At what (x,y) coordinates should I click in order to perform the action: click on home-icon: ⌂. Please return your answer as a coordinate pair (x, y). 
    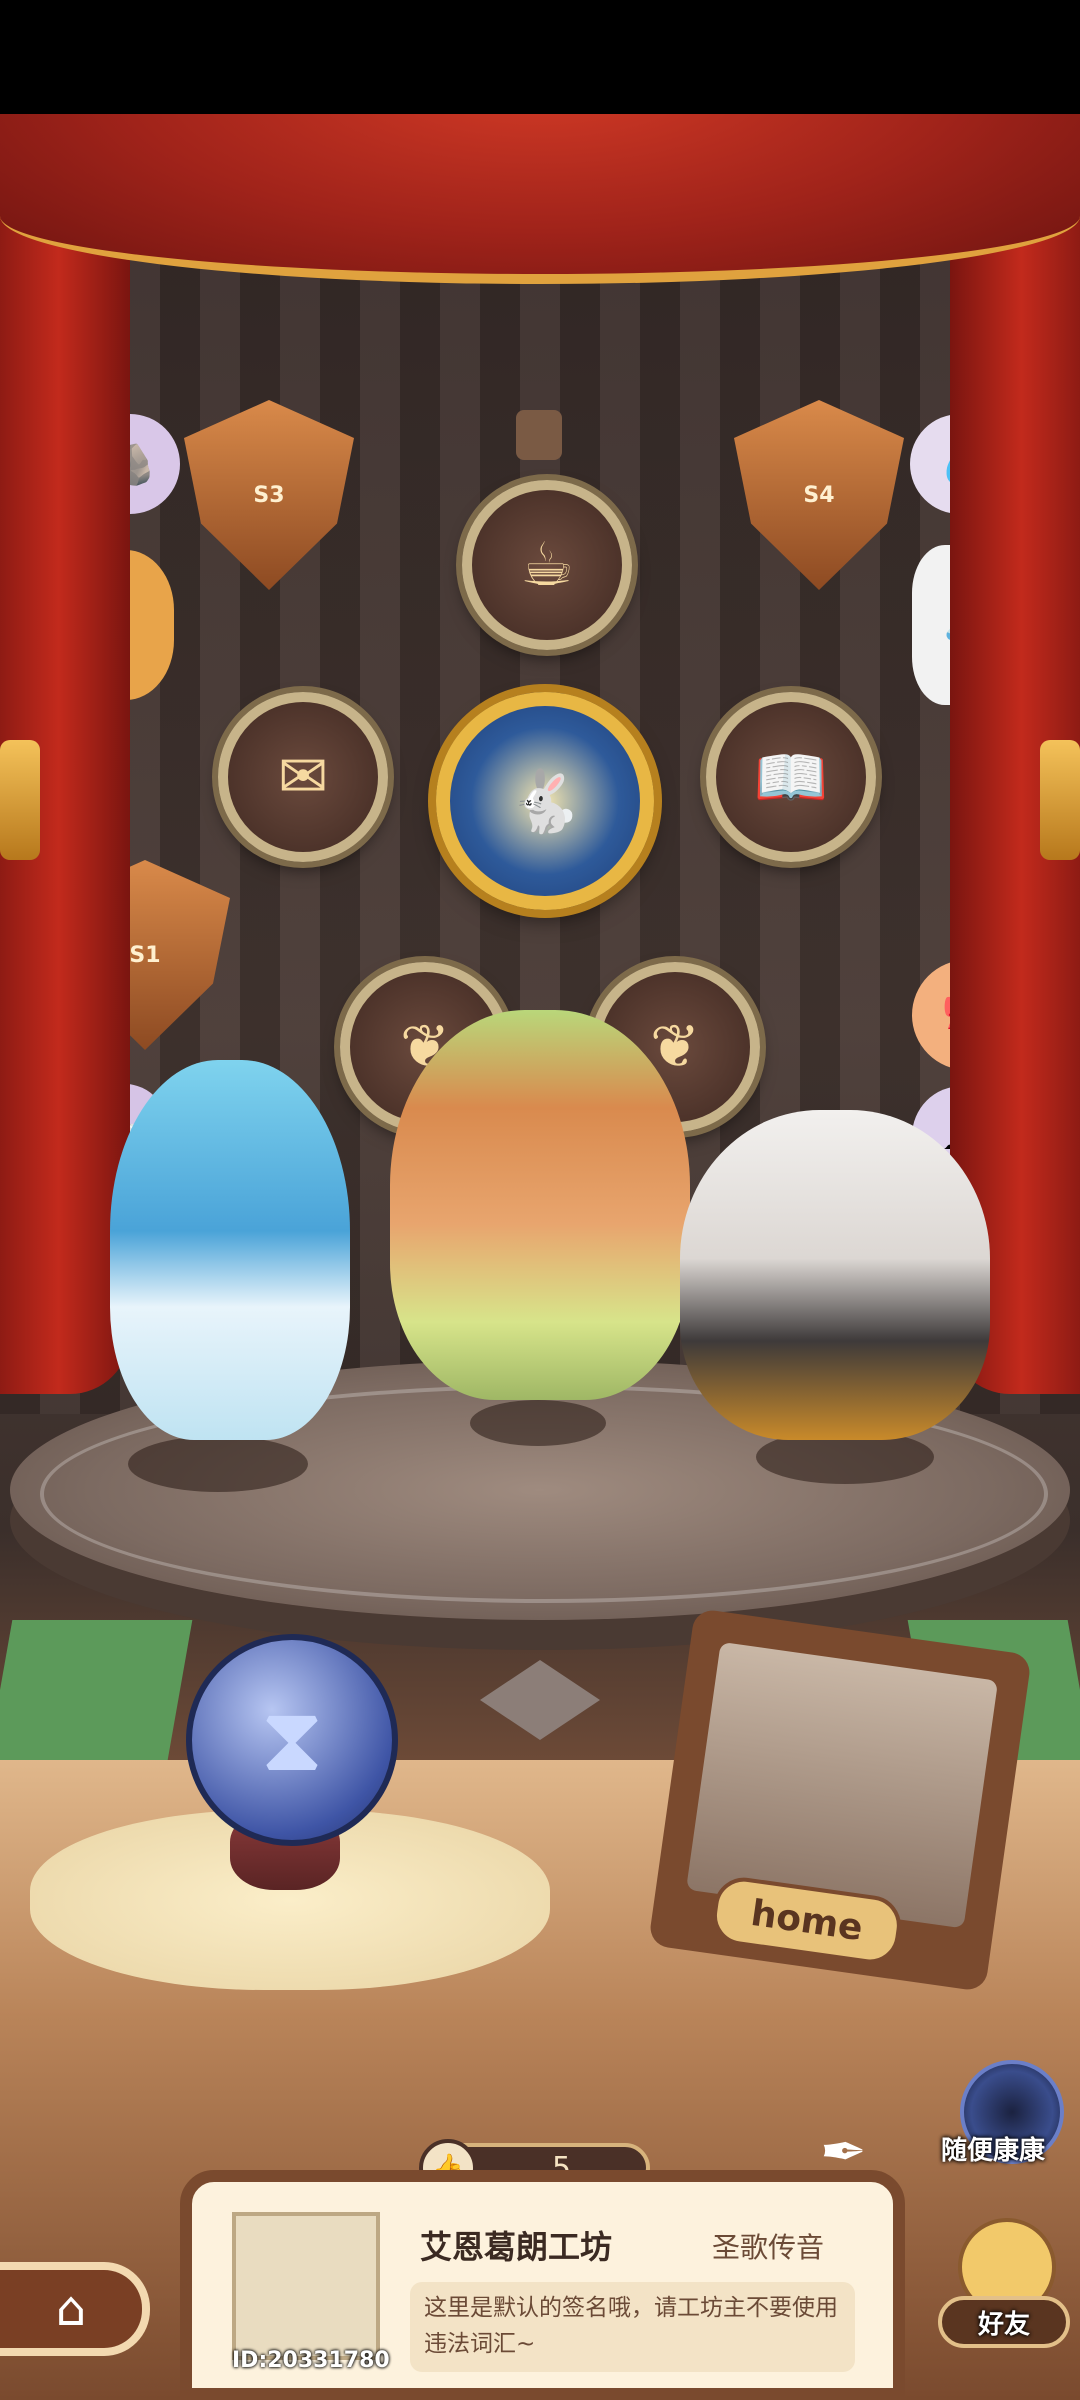
    Looking at the image, I should click on (71, 2309).